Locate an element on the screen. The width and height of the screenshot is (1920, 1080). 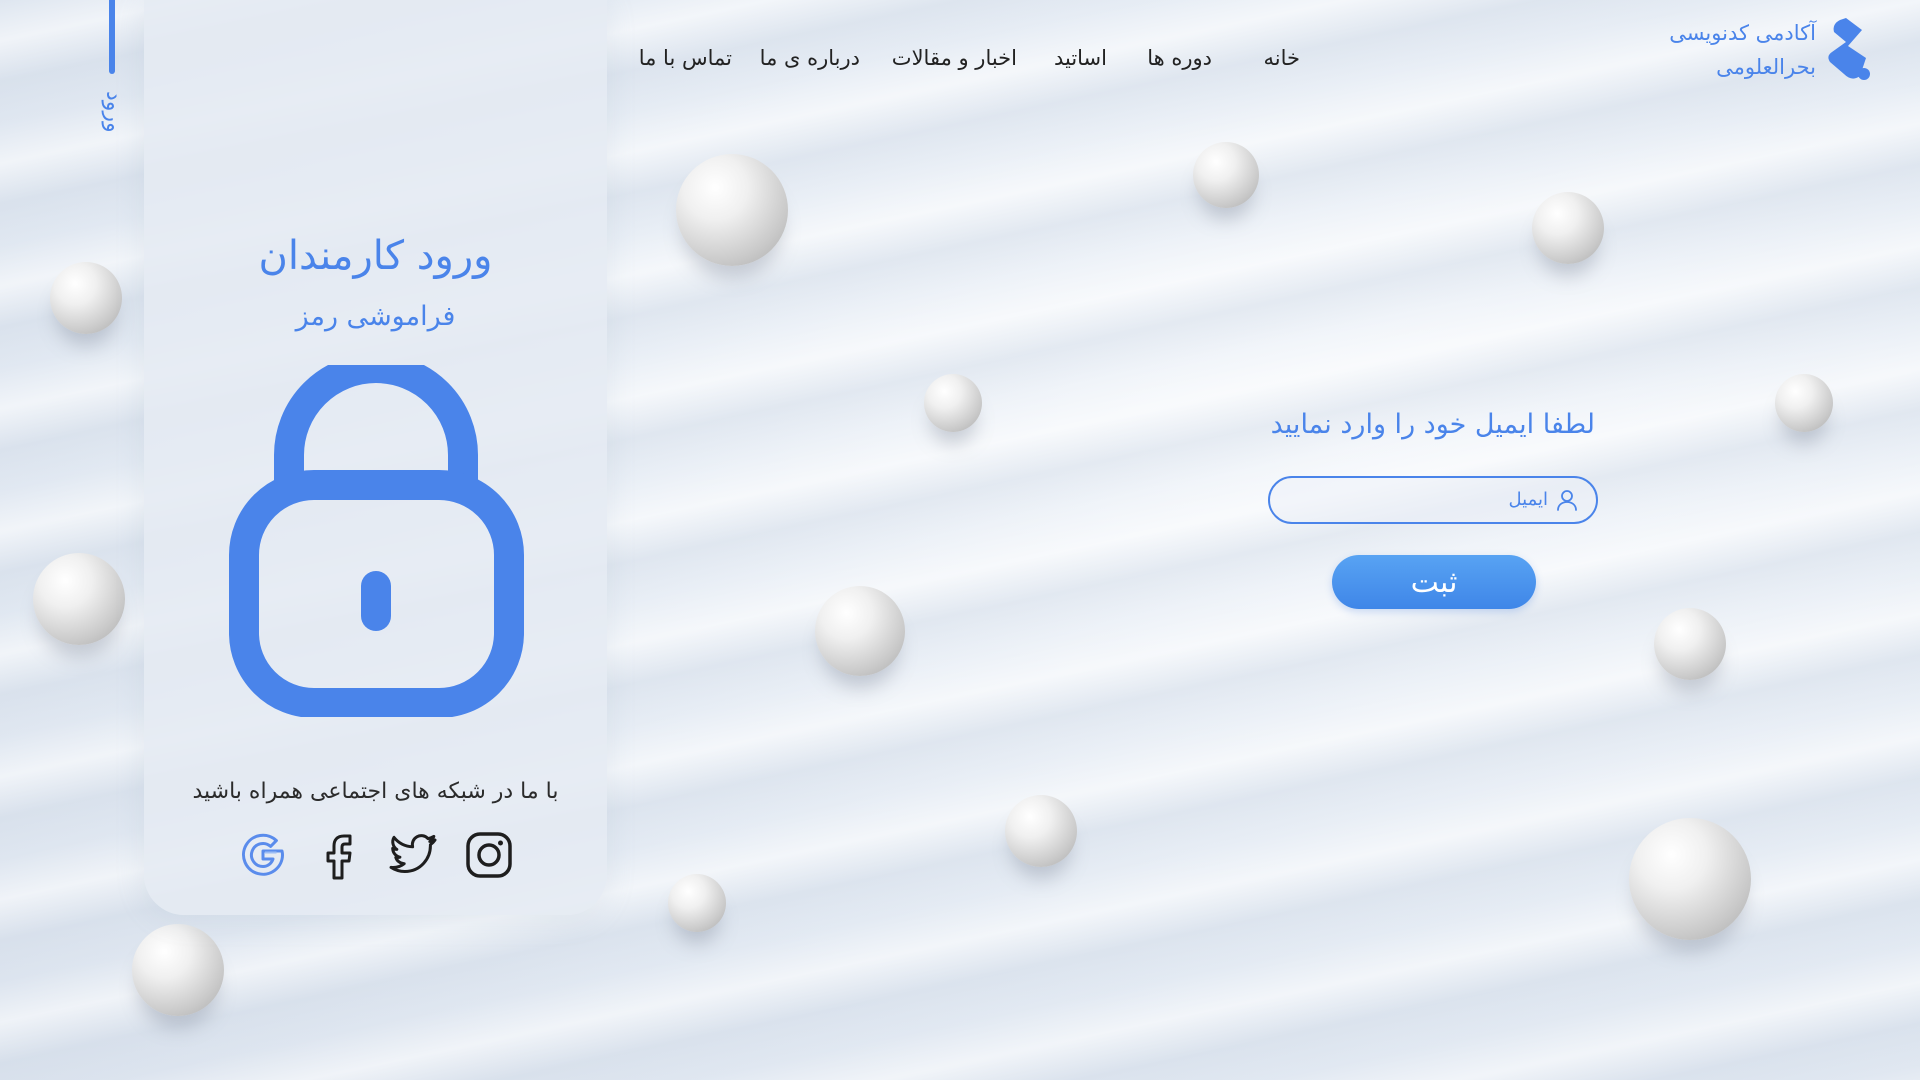
brand-line-1: آکادمی کدنویسی is located at coordinates (1742, 33).